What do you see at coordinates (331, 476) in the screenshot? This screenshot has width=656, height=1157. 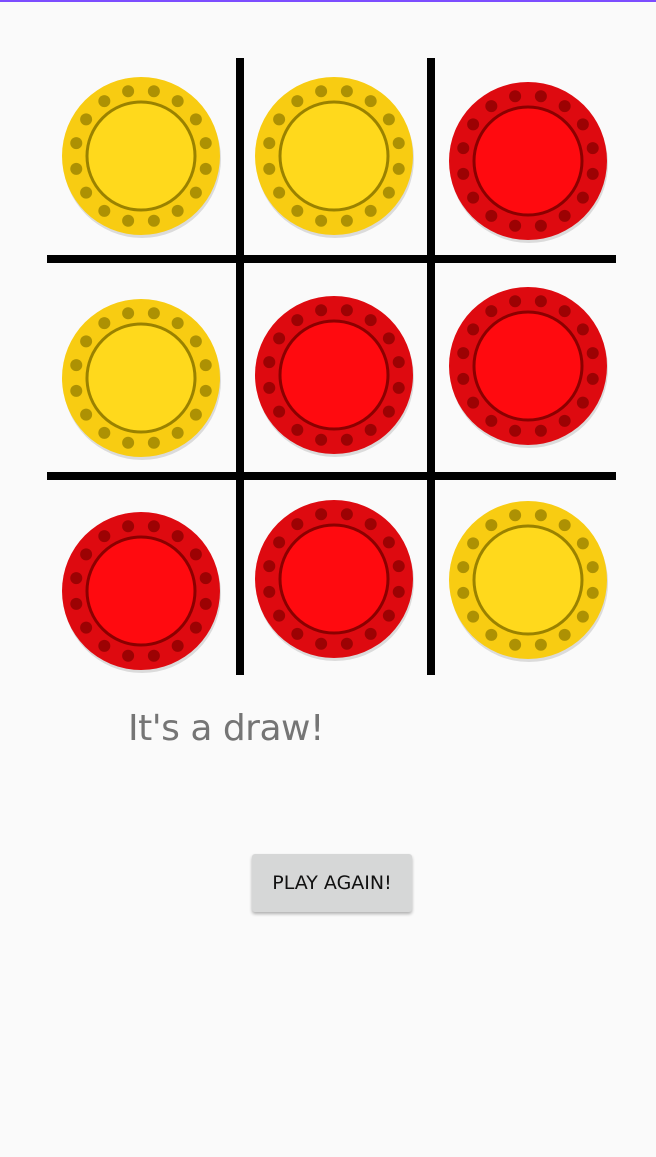 I see `grid-line-horizontal` at bounding box center [331, 476].